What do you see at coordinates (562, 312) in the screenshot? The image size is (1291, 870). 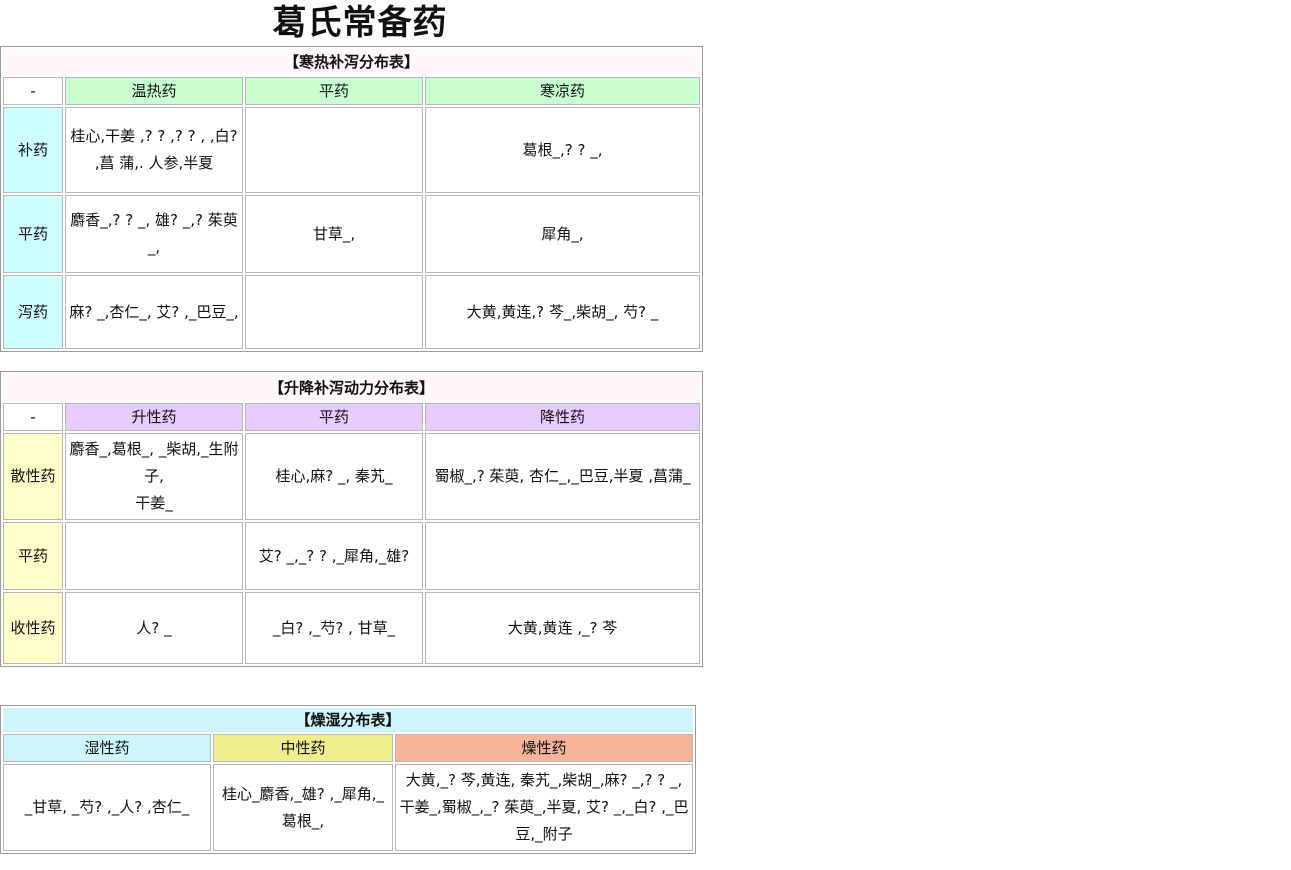 I see `table-cell: 大黄,黄连,? 芩_,柴胡_, 芍? _` at bounding box center [562, 312].